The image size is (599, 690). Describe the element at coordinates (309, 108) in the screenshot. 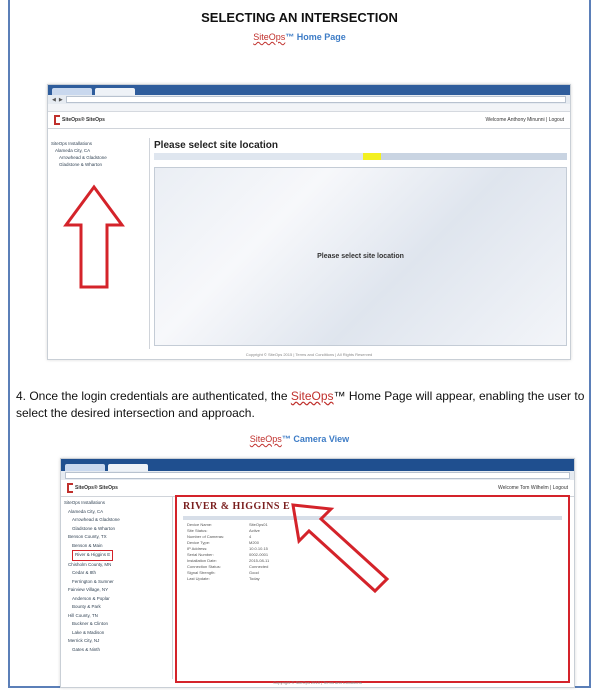

I see `bookmarks-bar` at that location.